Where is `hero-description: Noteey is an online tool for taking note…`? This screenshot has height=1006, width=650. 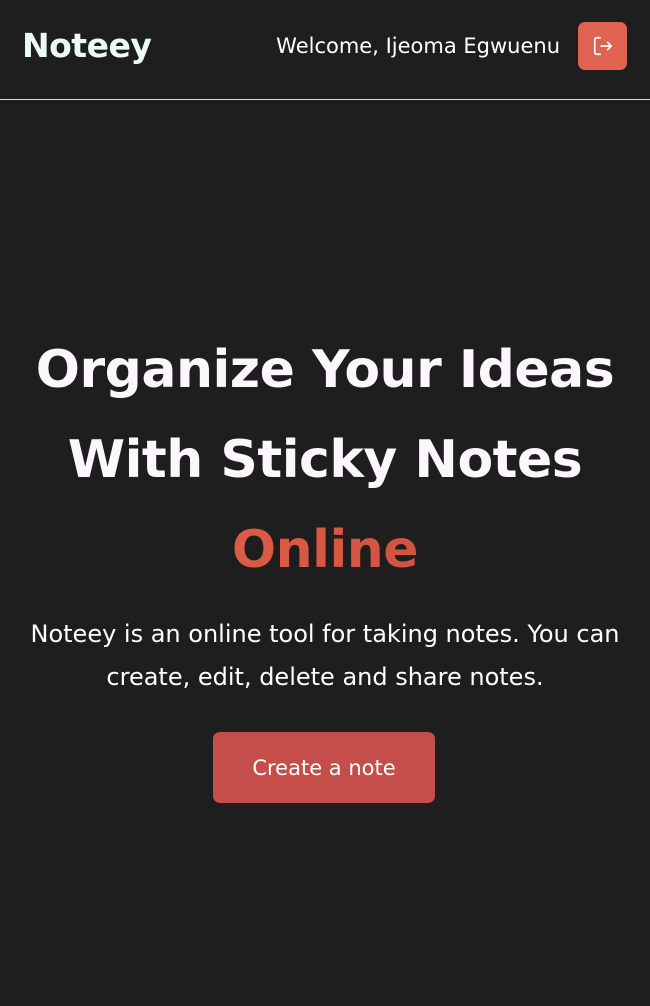 hero-description: Noteey is an online tool for taking note… is located at coordinates (325, 655).